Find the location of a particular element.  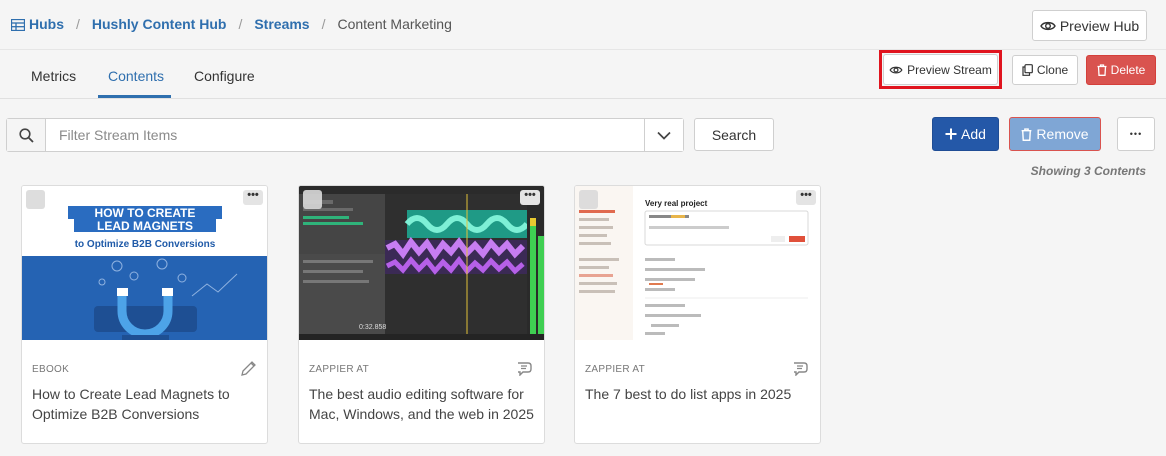

card-thumbnail: 0:32.858 ••• is located at coordinates (421, 263).